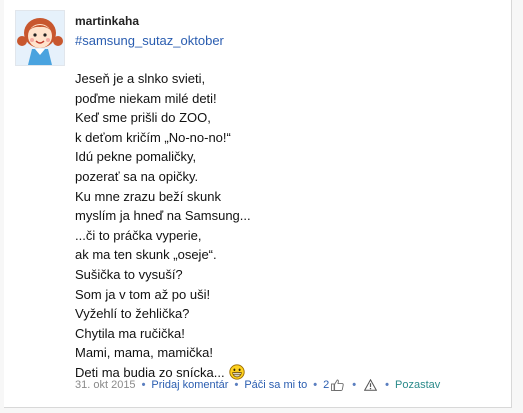 The height and width of the screenshot is (413, 523). I want to click on thumbs-up-icon, so click(337, 385).